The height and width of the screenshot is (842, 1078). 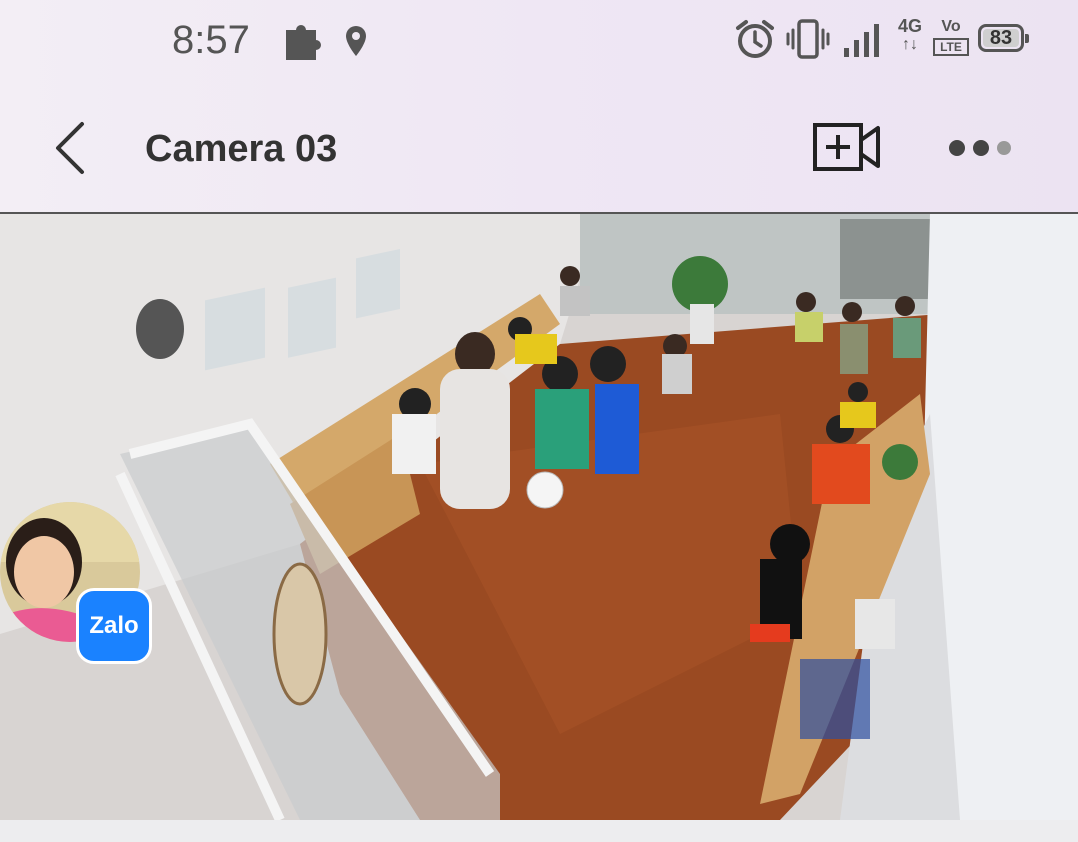 I want to click on signal-icon, so click(x=861, y=40).